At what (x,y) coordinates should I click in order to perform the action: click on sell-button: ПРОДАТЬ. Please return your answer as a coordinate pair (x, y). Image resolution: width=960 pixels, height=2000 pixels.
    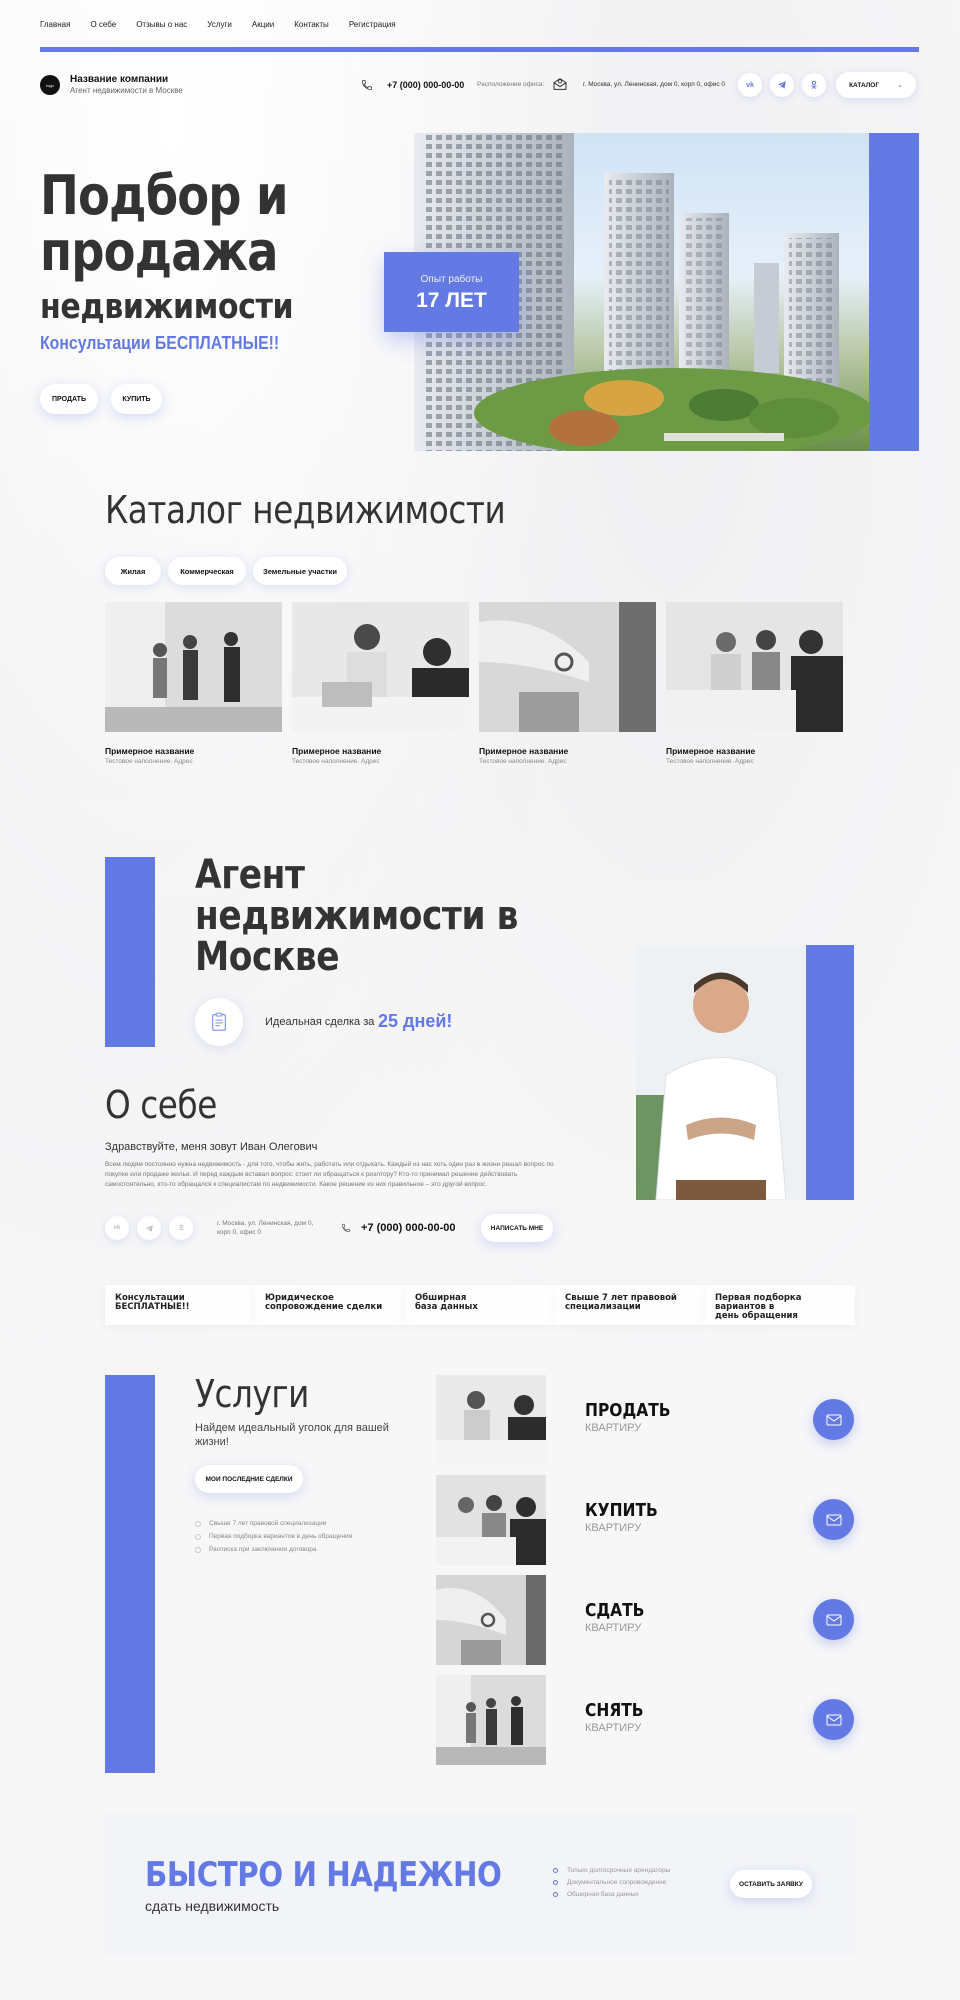
    Looking at the image, I should click on (69, 399).